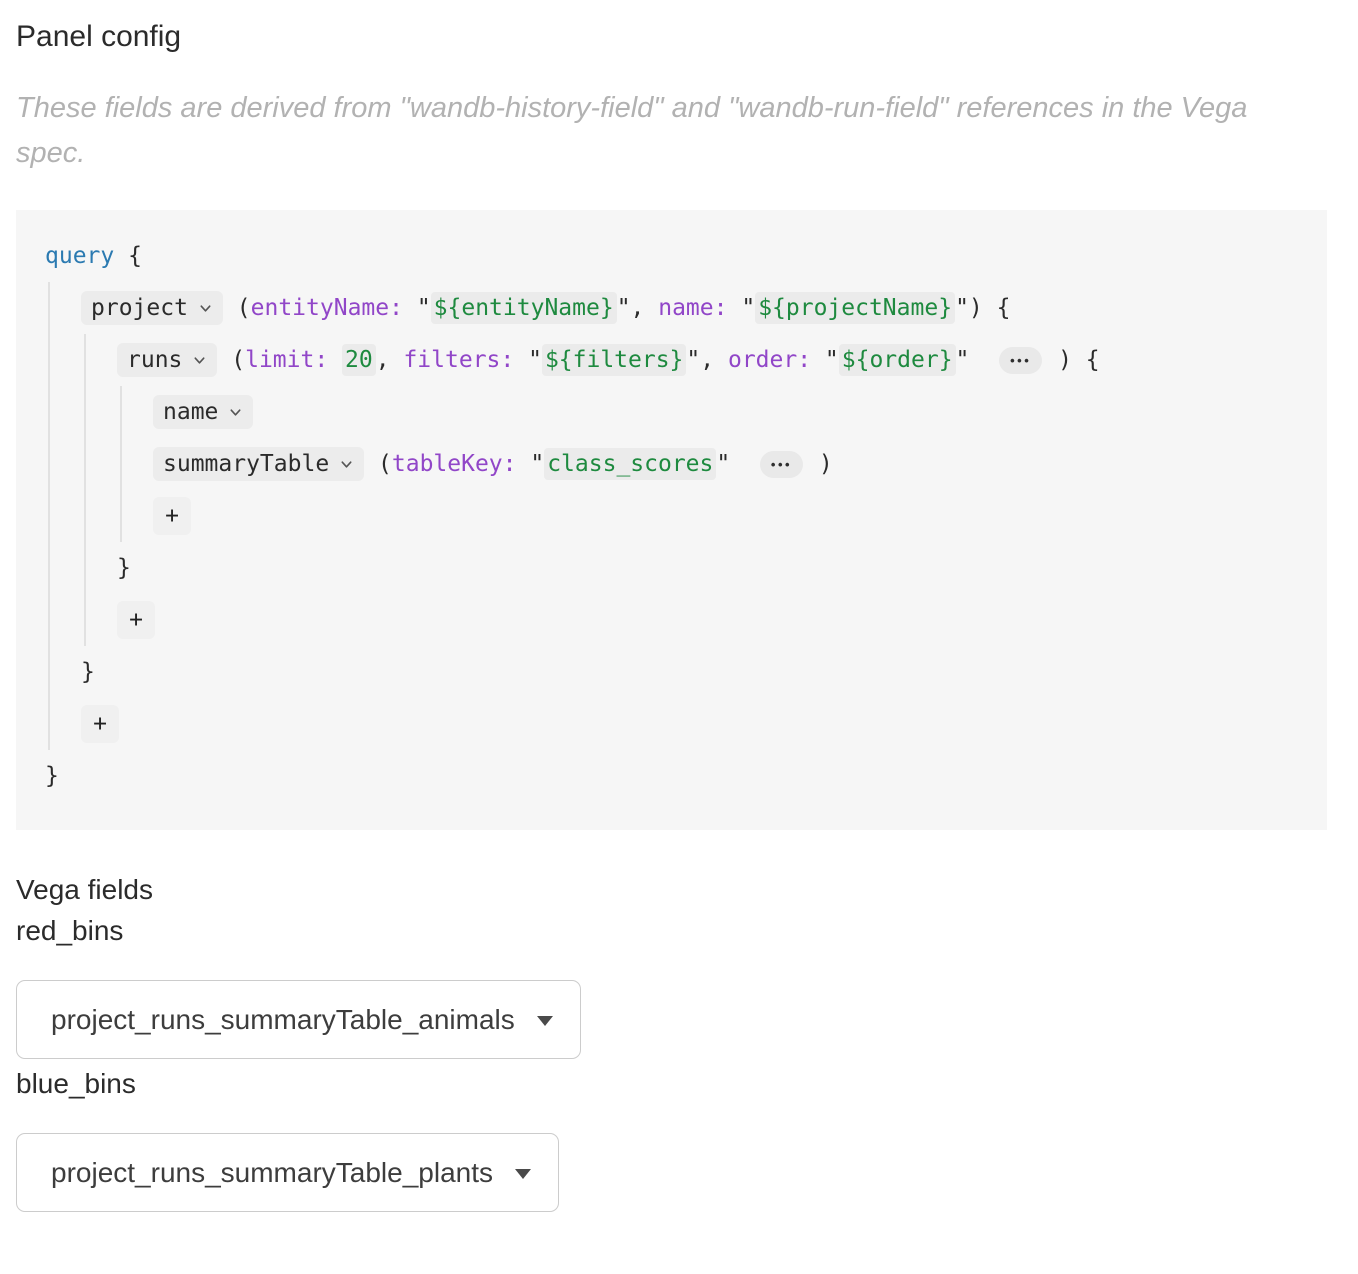 This screenshot has height=1274, width=1358. What do you see at coordinates (287, 360) in the screenshot?
I see `code-token-arg: limit:` at bounding box center [287, 360].